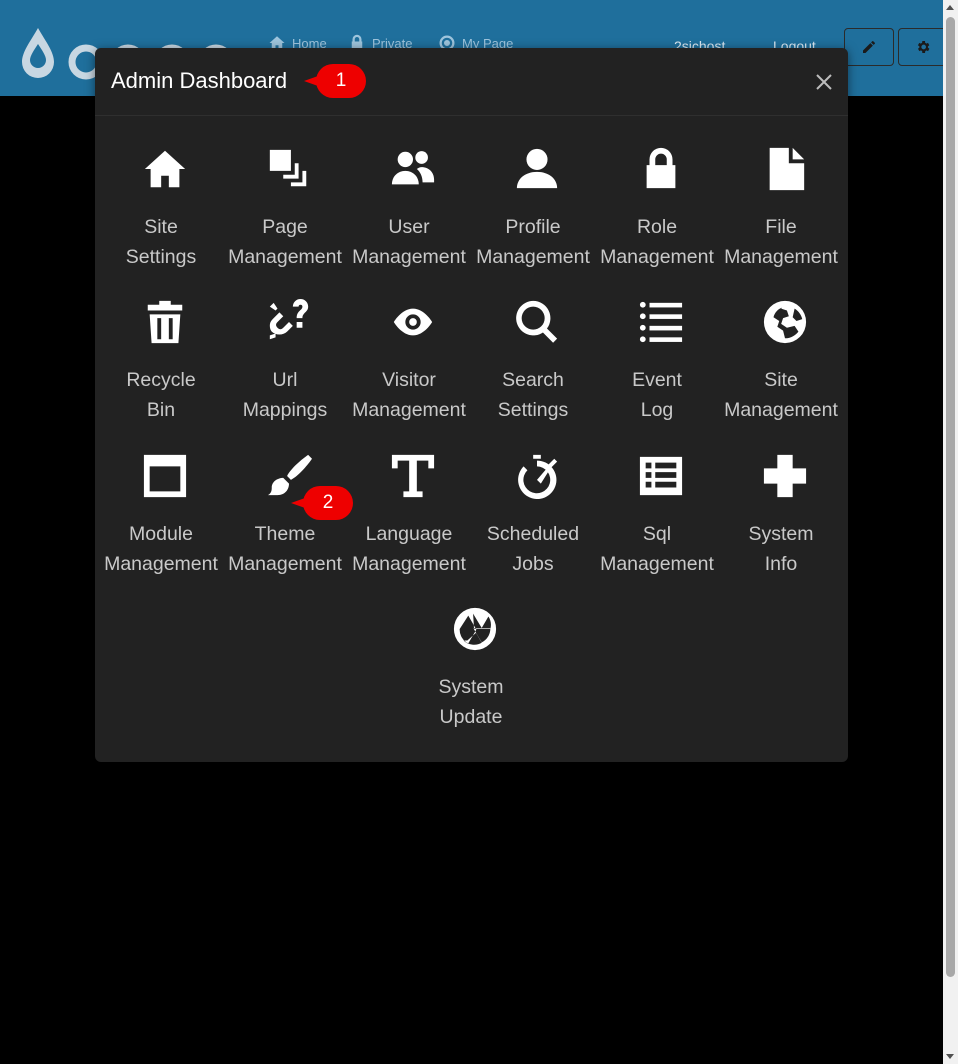 The width and height of the screenshot is (958, 1064). Describe the element at coordinates (413, 476) in the screenshot. I see `text-icon` at that location.